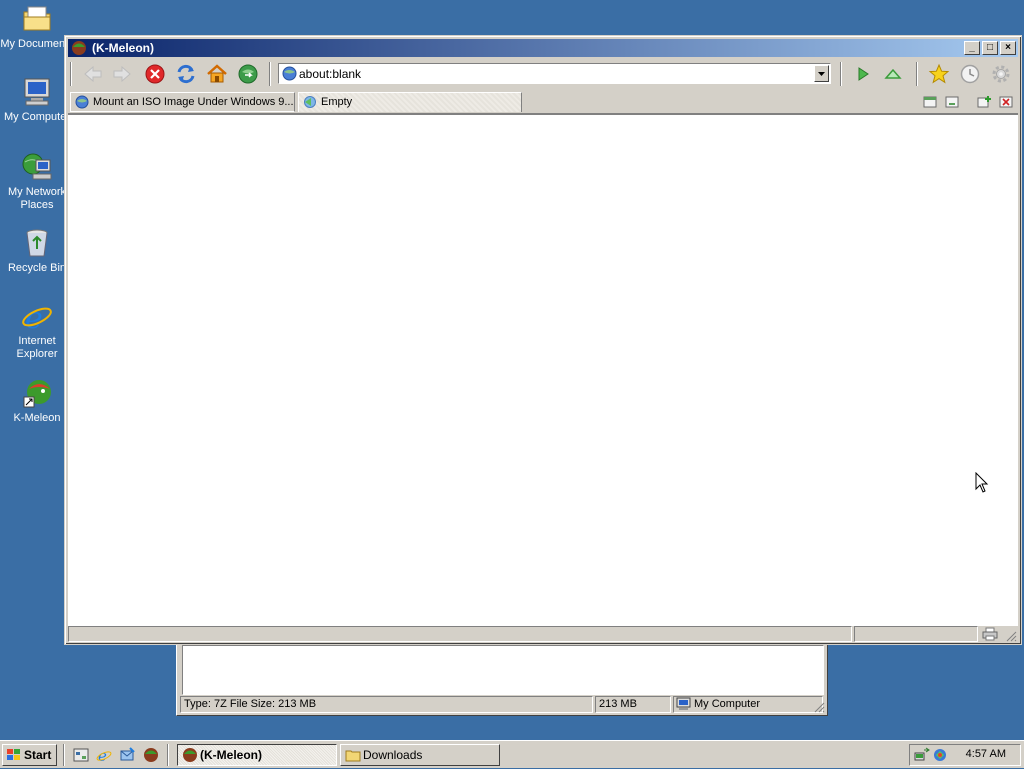 The width and height of the screenshot is (1024, 769). Describe the element at coordinates (970, 74) in the screenshot. I see `history-clock-button` at that location.